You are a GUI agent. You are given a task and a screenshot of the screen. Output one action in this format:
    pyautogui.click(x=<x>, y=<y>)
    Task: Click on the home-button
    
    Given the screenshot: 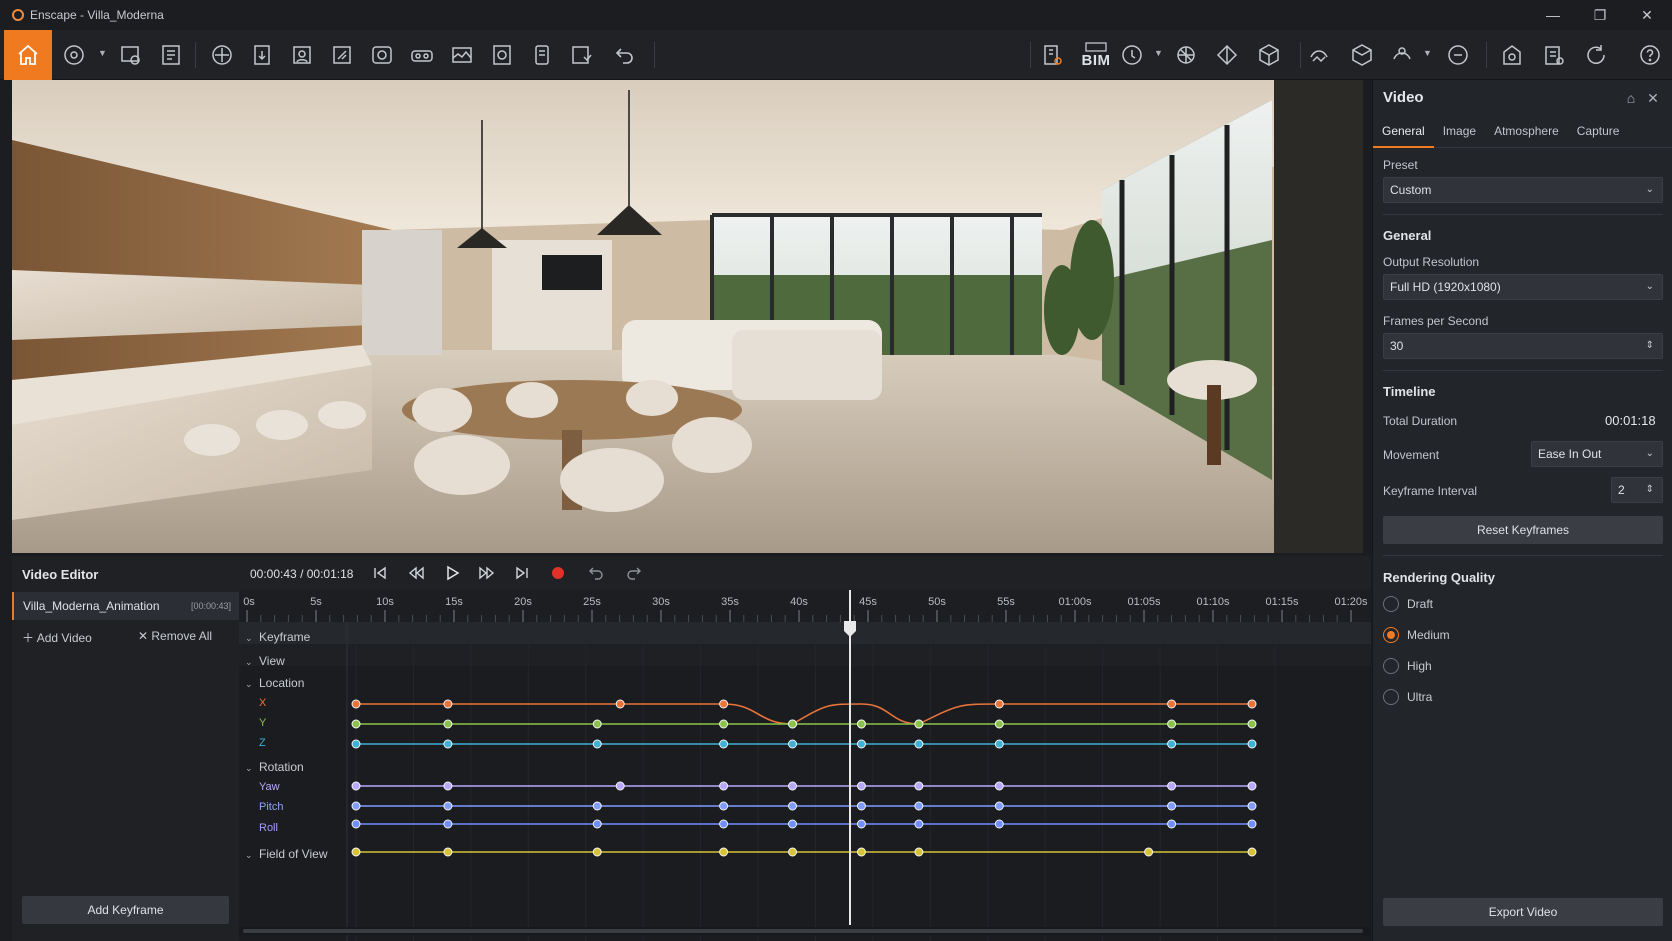 What is the action you would take?
    pyautogui.click(x=28, y=55)
    